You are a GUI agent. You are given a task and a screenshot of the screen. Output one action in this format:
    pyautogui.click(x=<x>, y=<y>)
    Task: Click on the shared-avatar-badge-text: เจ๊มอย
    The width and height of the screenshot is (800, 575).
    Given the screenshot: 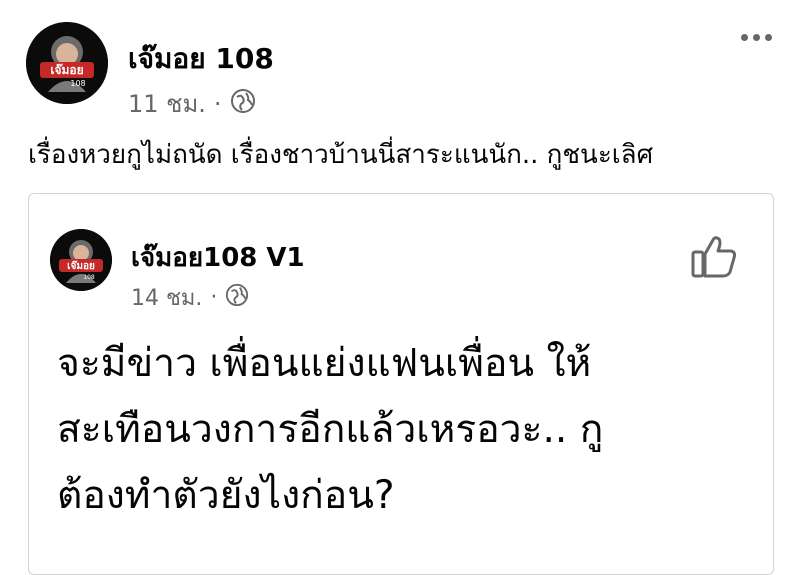 What is the action you would take?
    pyautogui.click(x=81, y=266)
    